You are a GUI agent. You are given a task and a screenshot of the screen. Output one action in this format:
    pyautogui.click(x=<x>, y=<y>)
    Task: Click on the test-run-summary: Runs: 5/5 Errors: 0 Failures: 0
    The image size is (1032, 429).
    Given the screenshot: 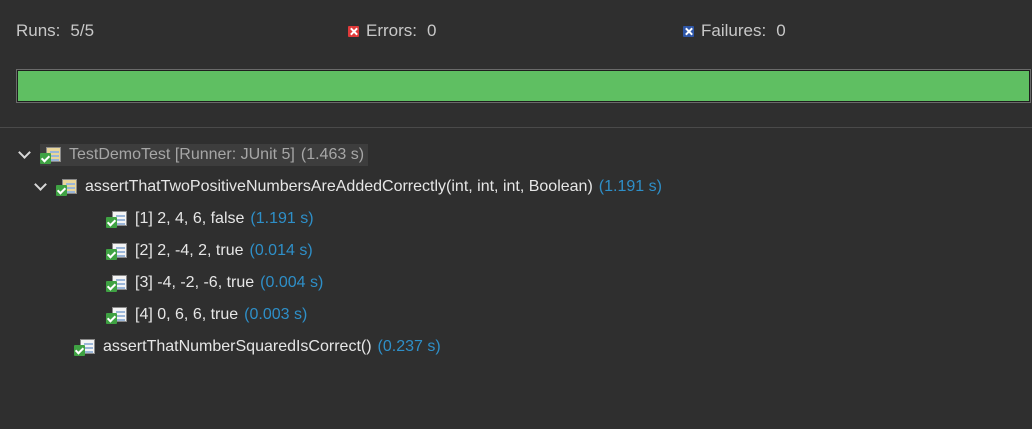 What is the action you would take?
    pyautogui.click(x=516, y=31)
    